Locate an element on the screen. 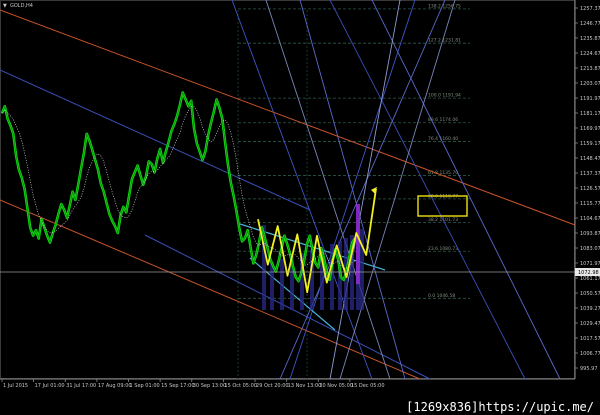 This screenshot has width=600, height=415. symbol-label: GOLD,H4 is located at coordinates (21, 6).